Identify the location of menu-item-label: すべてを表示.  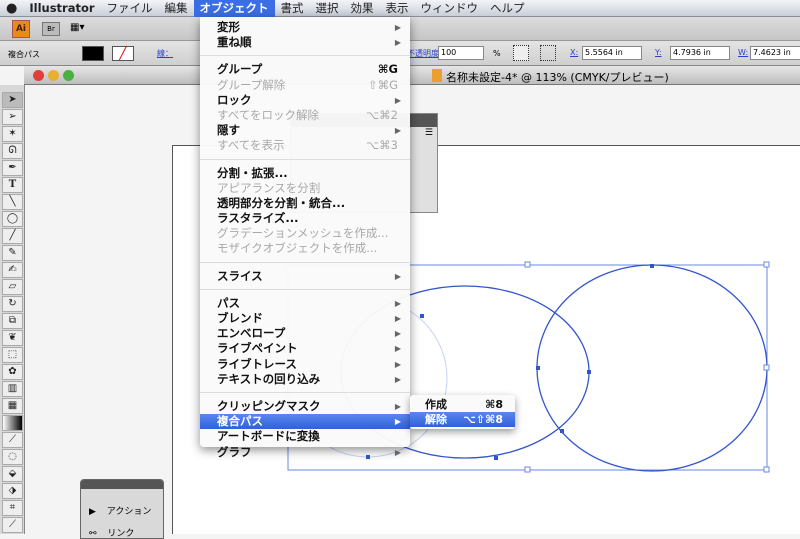
(251, 145).